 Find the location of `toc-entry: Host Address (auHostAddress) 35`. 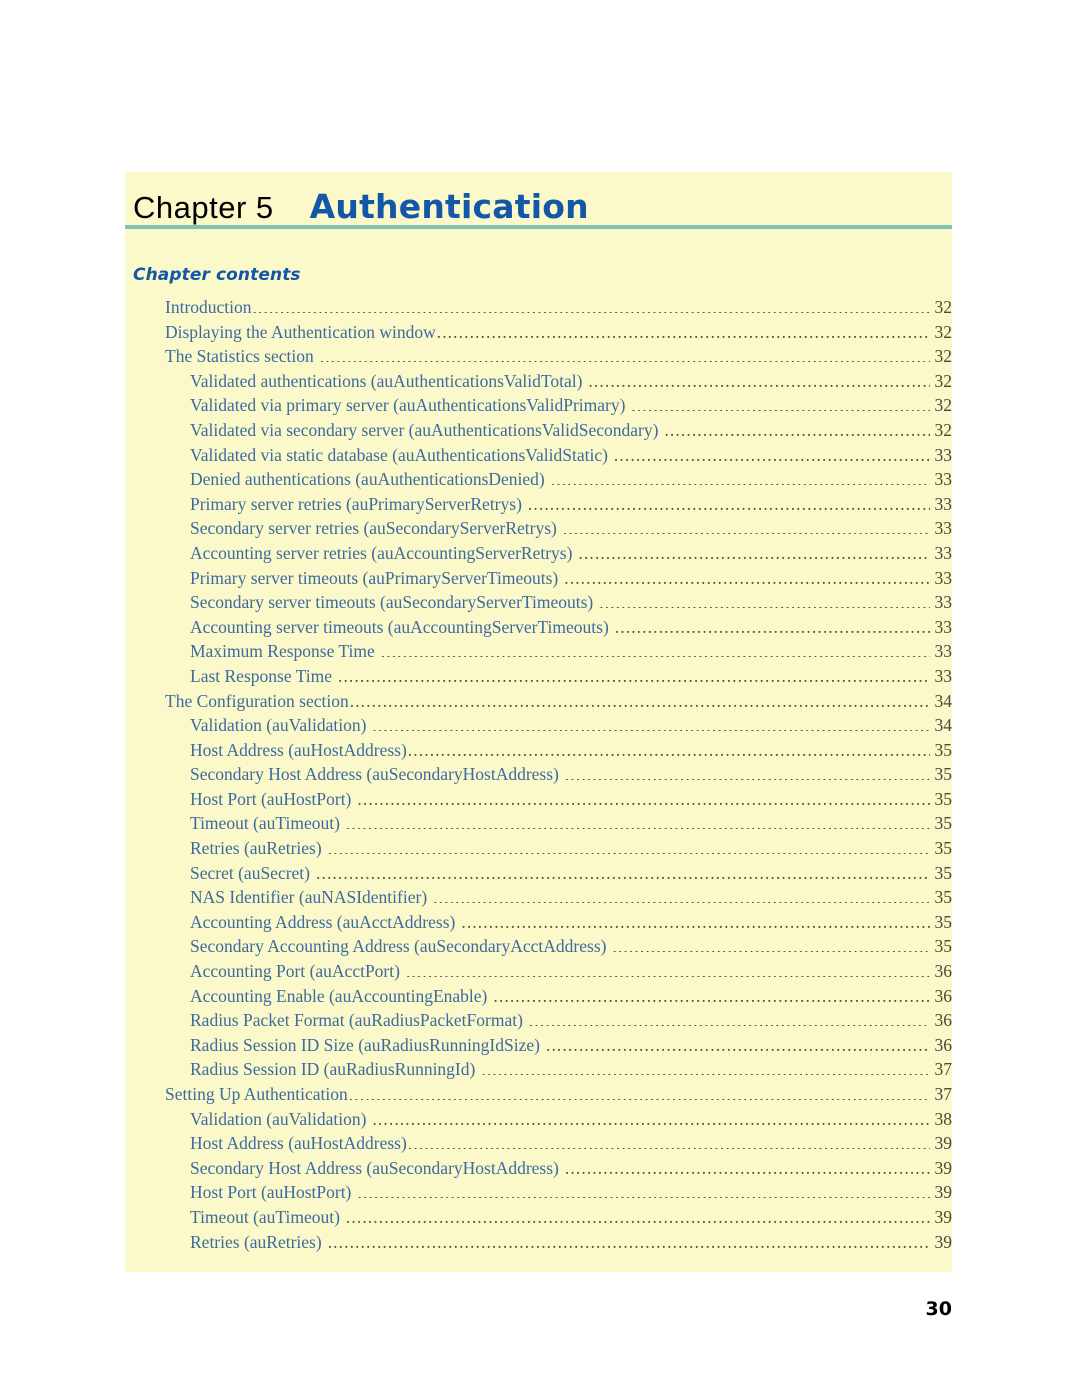

toc-entry: Host Address (auHostAddress) 35 is located at coordinates (538, 750).